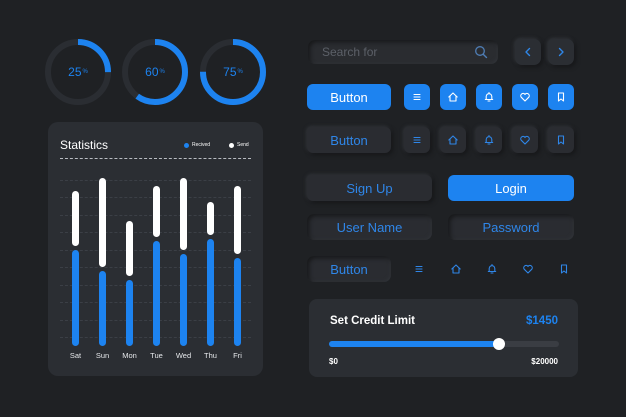 This screenshot has width=626, height=417. Describe the element at coordinates (499, 344) in the screenshot. I see `credit-slider-thumb` at that location.